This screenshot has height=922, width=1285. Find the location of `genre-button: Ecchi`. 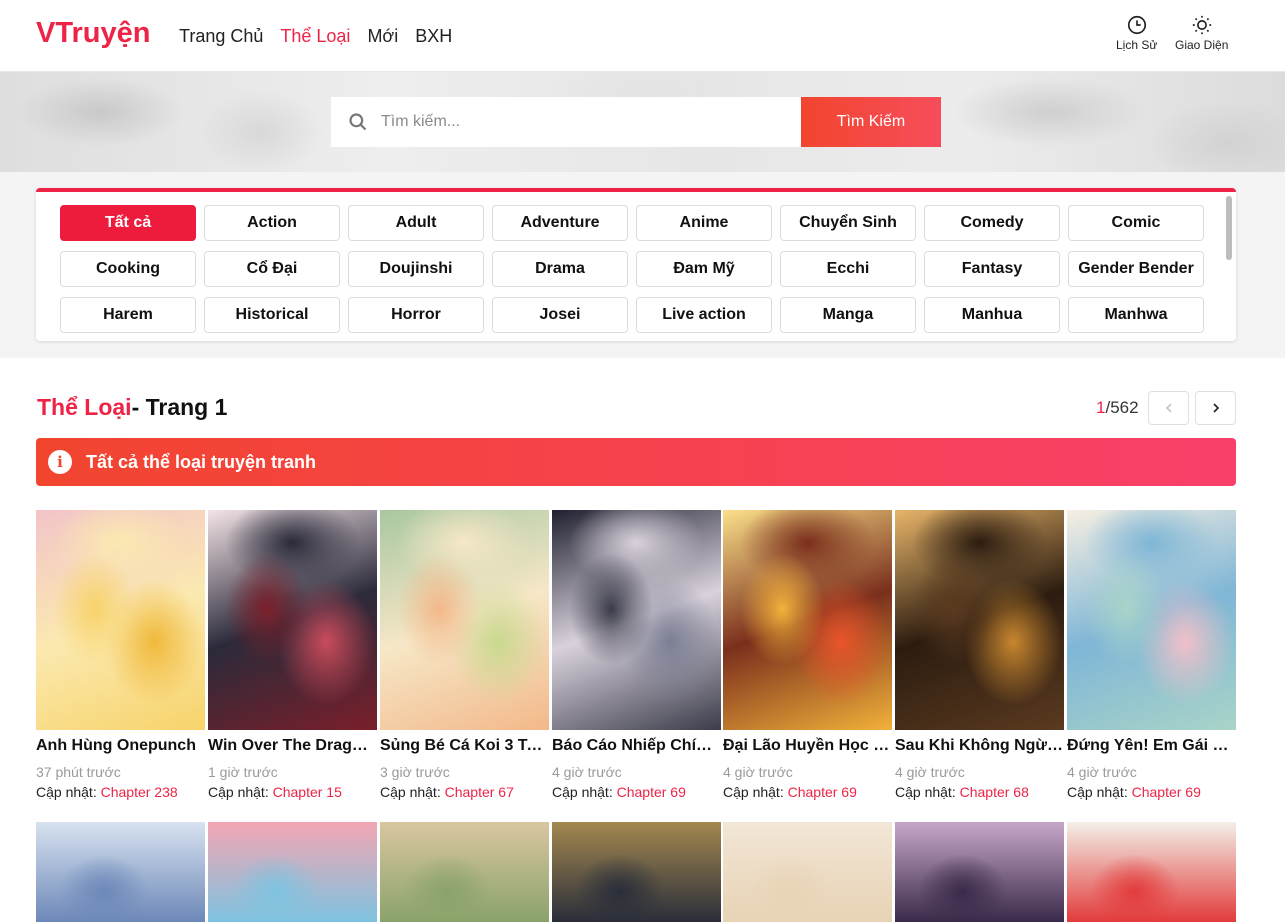

genre-button: Ecchi is located at coordinates (848, 269).